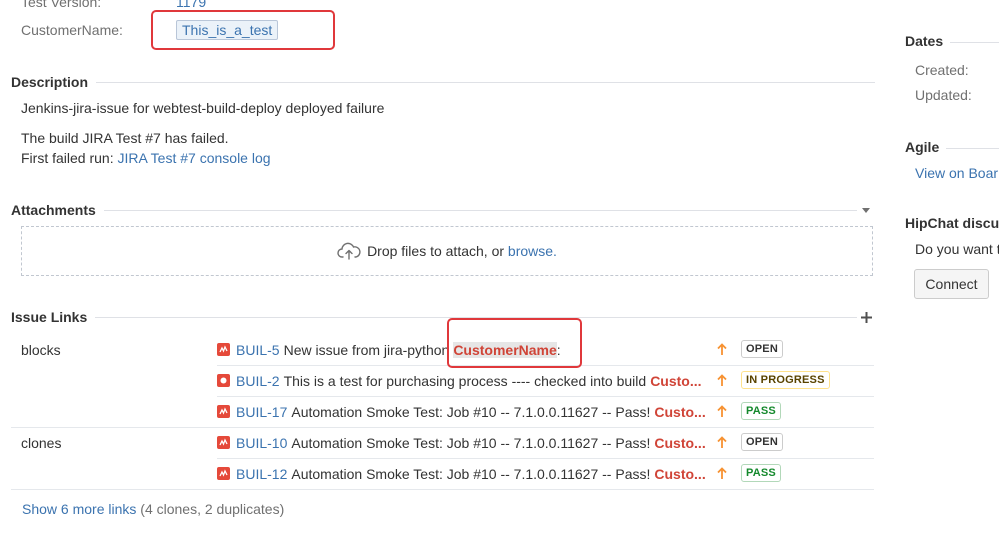 This screenshot has width=999, height=553. What do you see at coordinates (866, 317) in the screenshot?
I see `add-link-icon` at bounding box center [866, 317].